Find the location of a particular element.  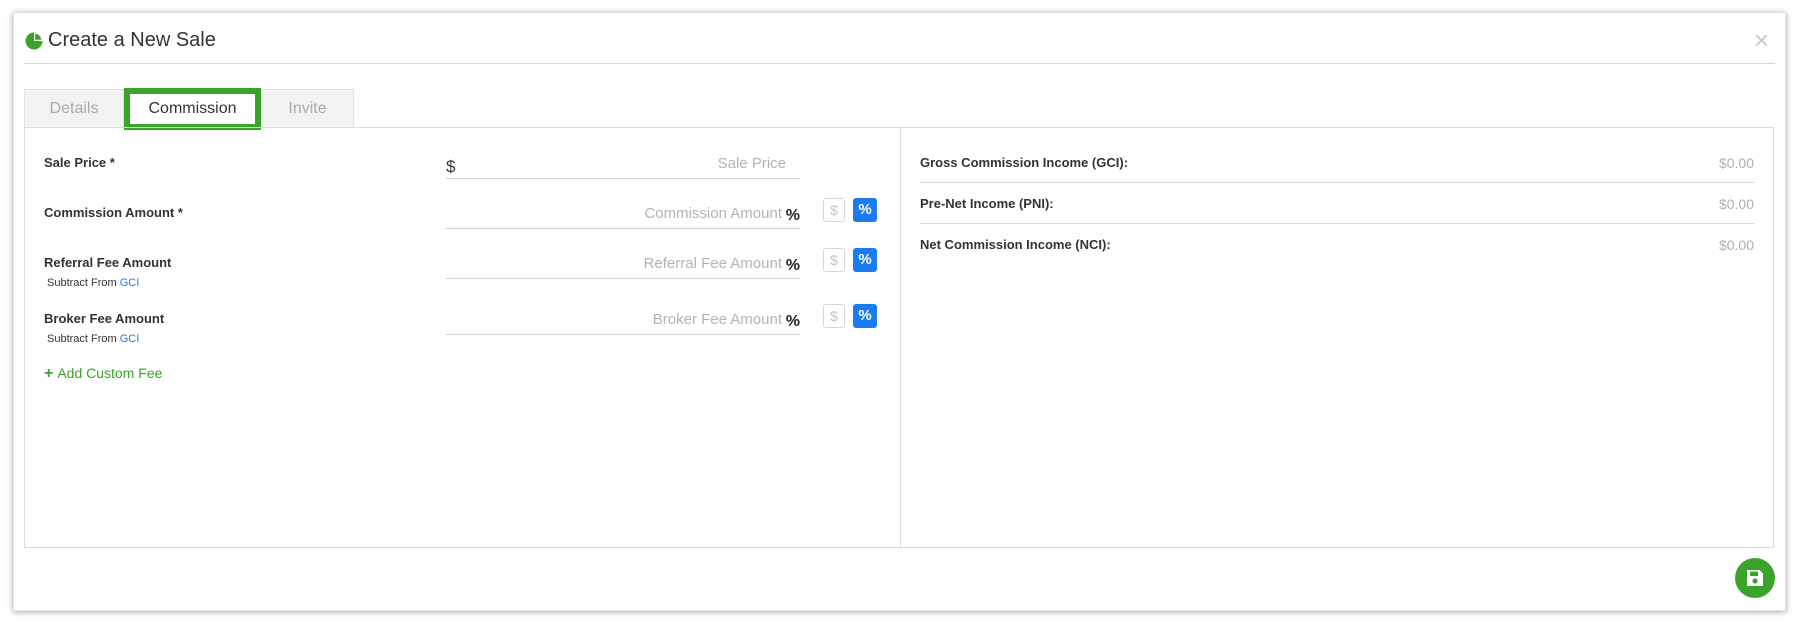

gci-label: Gross Commission Income (GCI): is located at coordinates (1024, 162).